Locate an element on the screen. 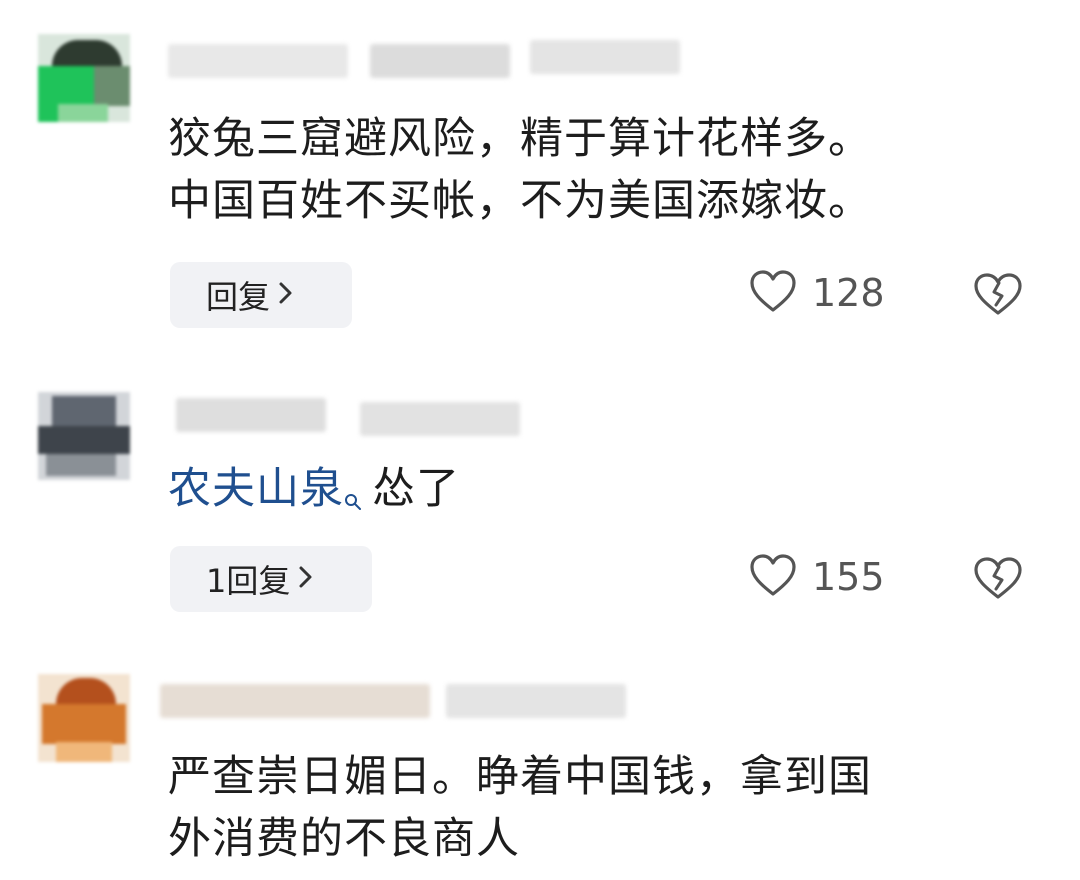 The width and height of the screenshot is (1080, 880). comment-text: 狡兔三窟避风险，精于算计花样多。 中国百姓不买帐，不为美国添嫁妆。 is located at coordinates (520, 170).